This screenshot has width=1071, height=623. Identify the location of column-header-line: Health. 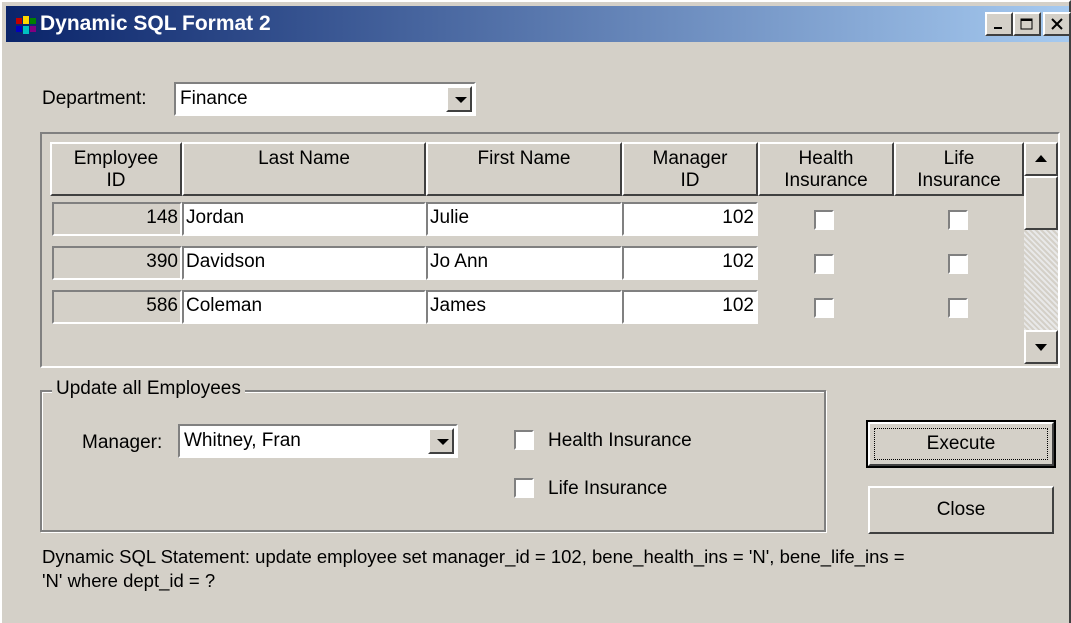
(826, 158).